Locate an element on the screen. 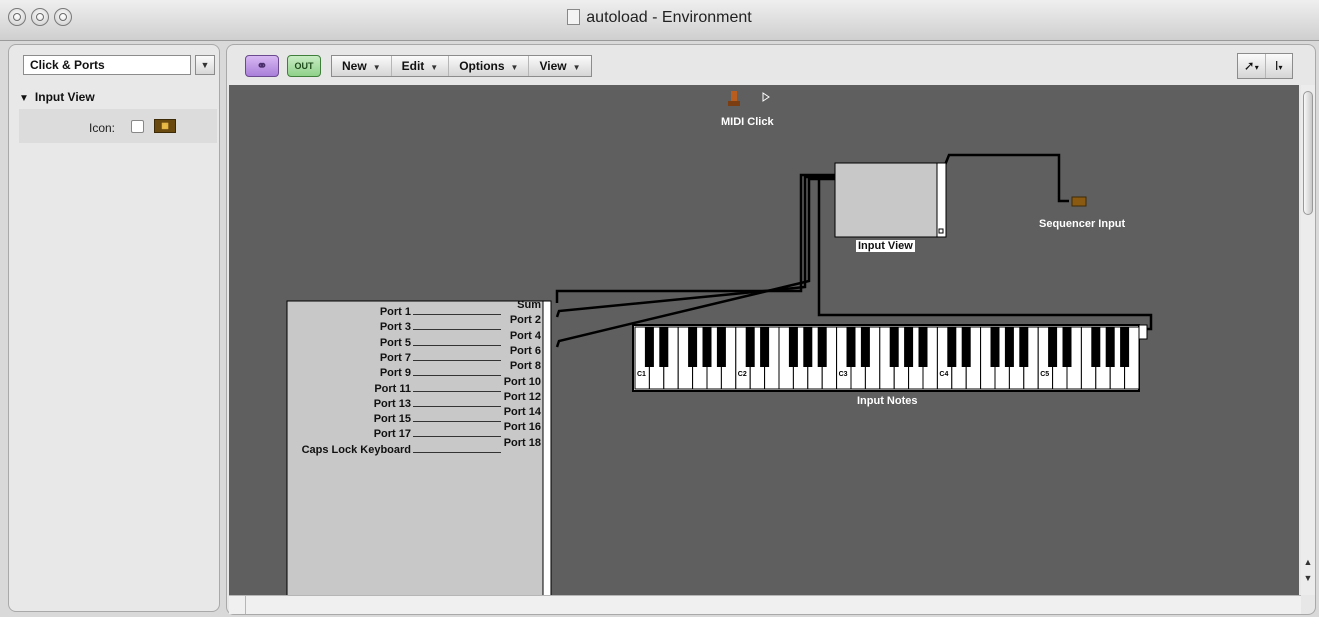  midi-click-base is located at coordinates (734, 103).